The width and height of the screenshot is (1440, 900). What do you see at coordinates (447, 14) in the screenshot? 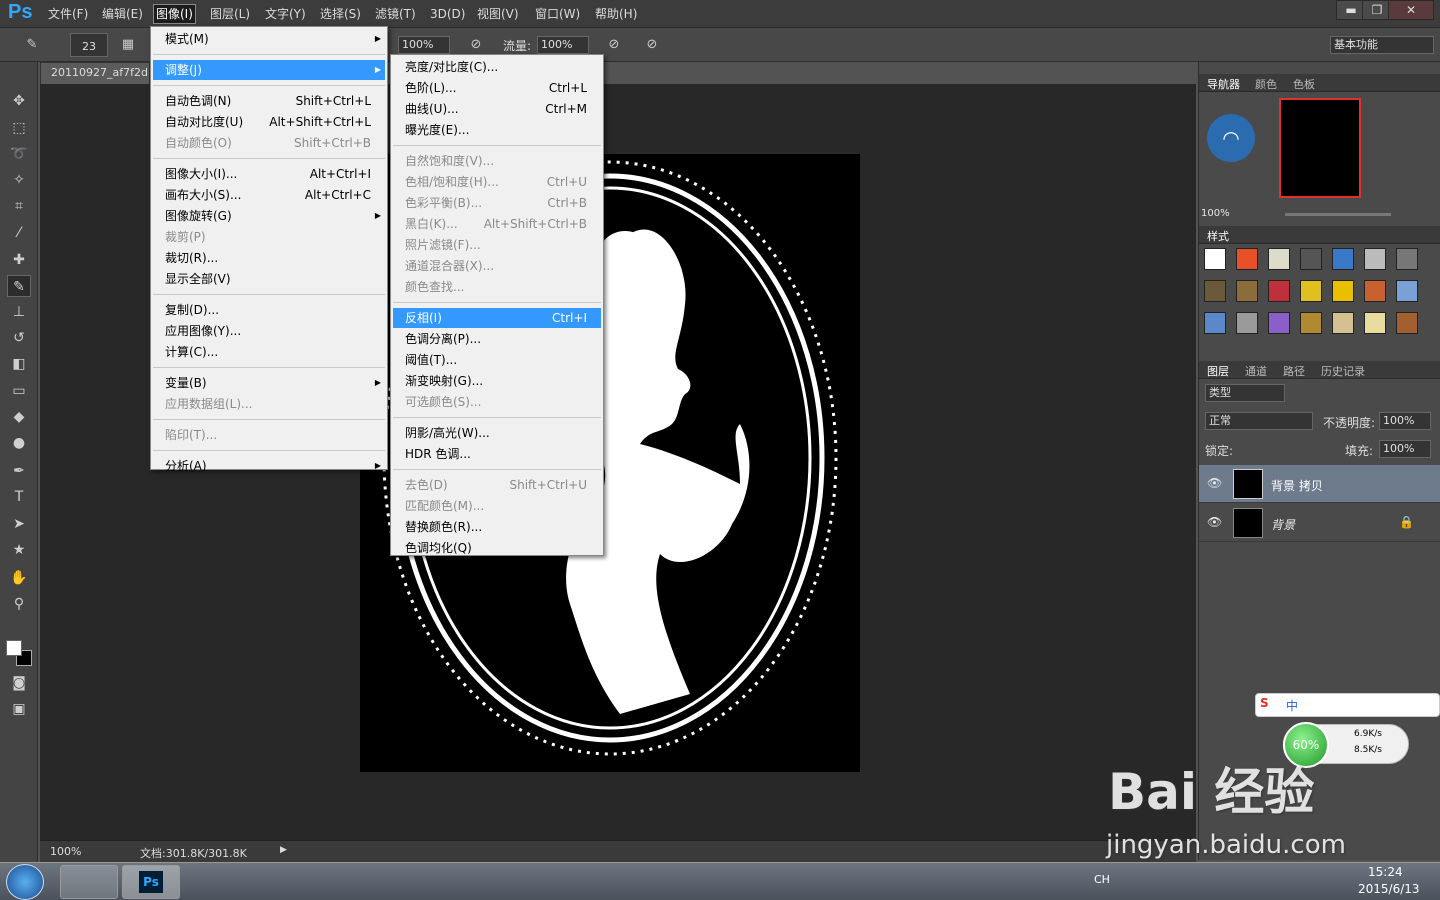
I see `menu-3d: 3D(D)` at bounding box center [447, 14].